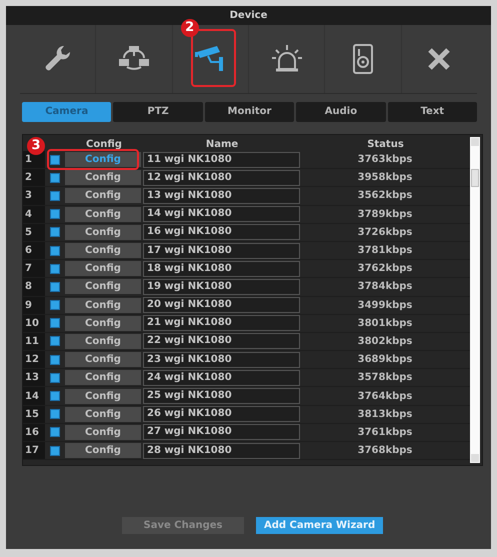 Image resolution: width=497 pixels, height=557 pixels. Describe the element at coordinates (221, 305) in the screenshot. I see `name-field: 20 wgi NK1080` at that location.